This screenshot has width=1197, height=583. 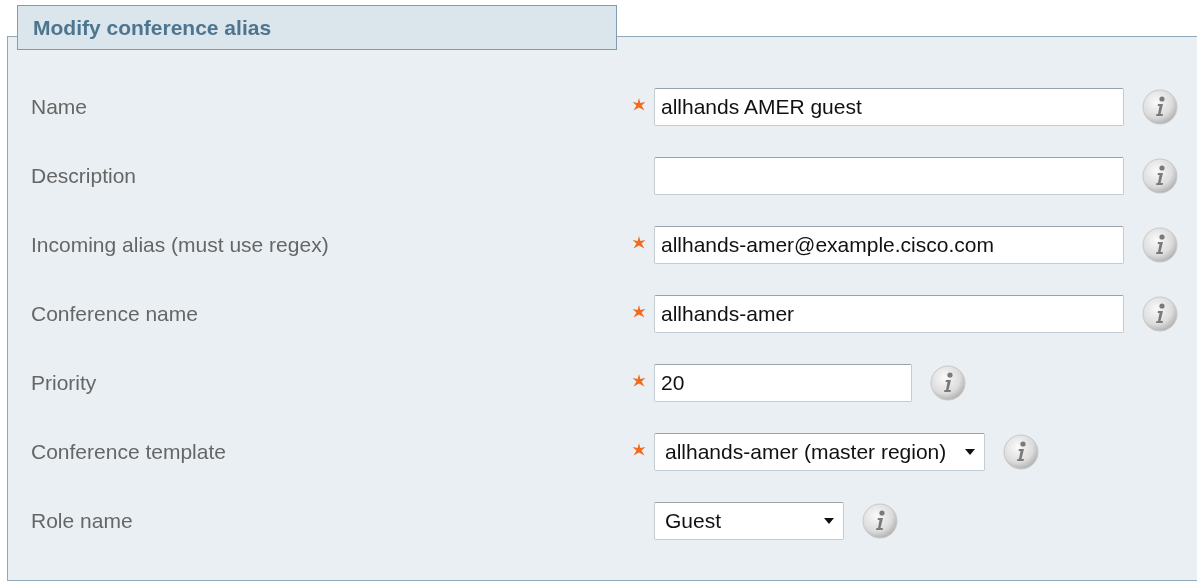 I want to click on field-label: Conference template, so click(x=129, y=451).